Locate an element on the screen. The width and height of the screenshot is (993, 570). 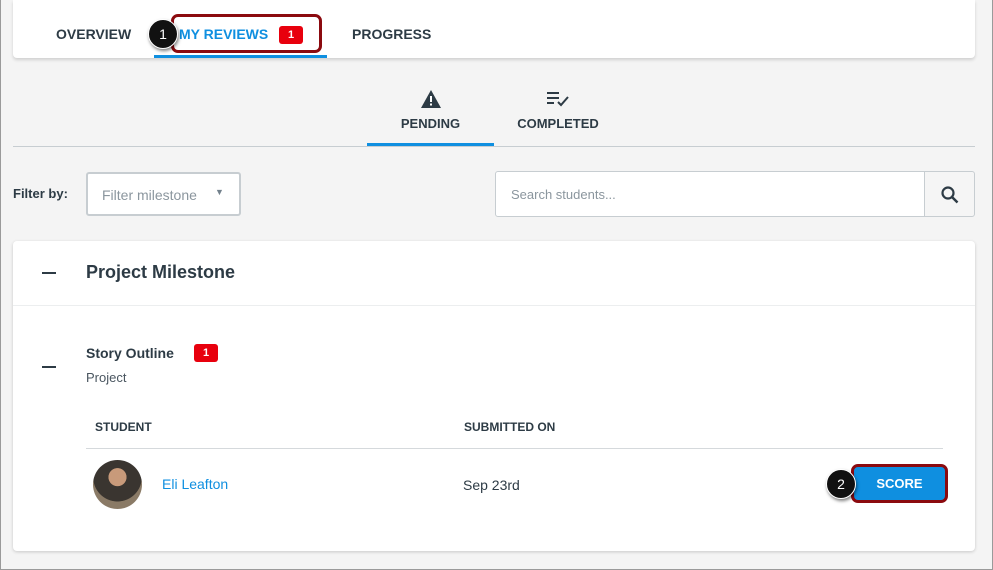
subtab-pending-label: PENDING is located at coordinates (430, 123).